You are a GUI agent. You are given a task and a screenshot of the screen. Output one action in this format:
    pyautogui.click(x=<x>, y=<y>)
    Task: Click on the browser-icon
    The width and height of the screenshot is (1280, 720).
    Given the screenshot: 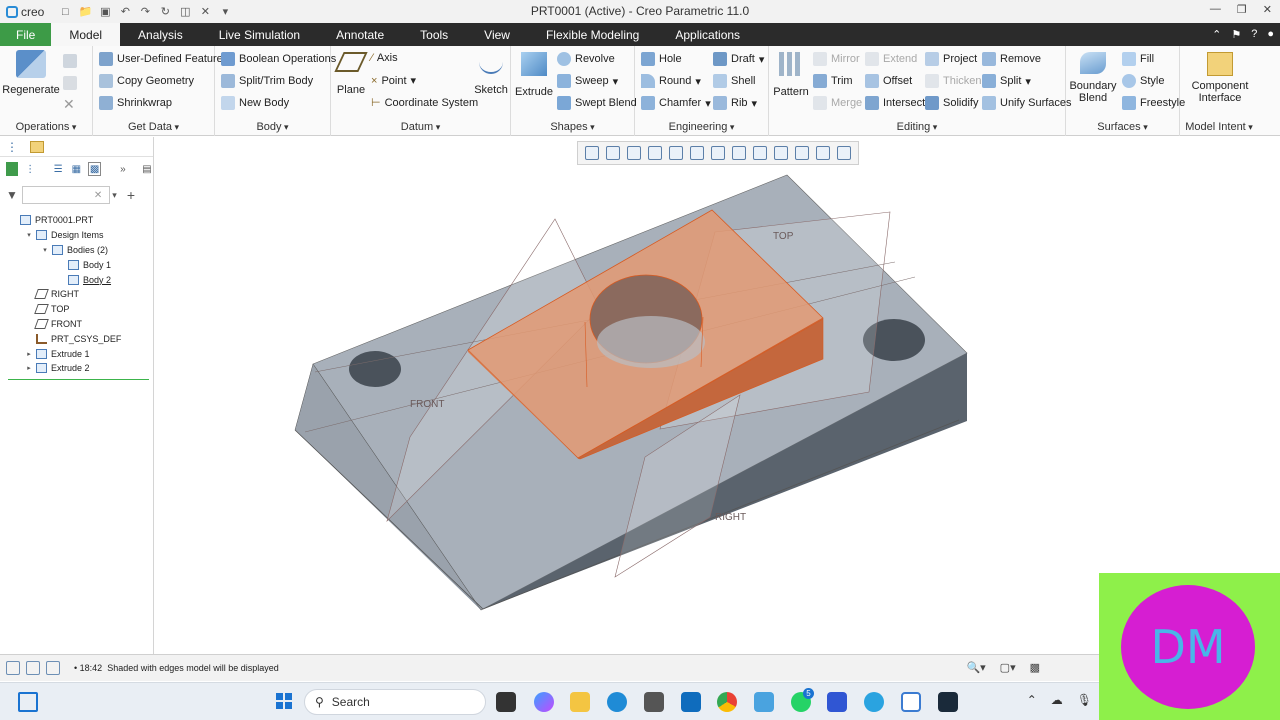 What is the action you would take?
    pyautogui.click(x=33, y=668)
    